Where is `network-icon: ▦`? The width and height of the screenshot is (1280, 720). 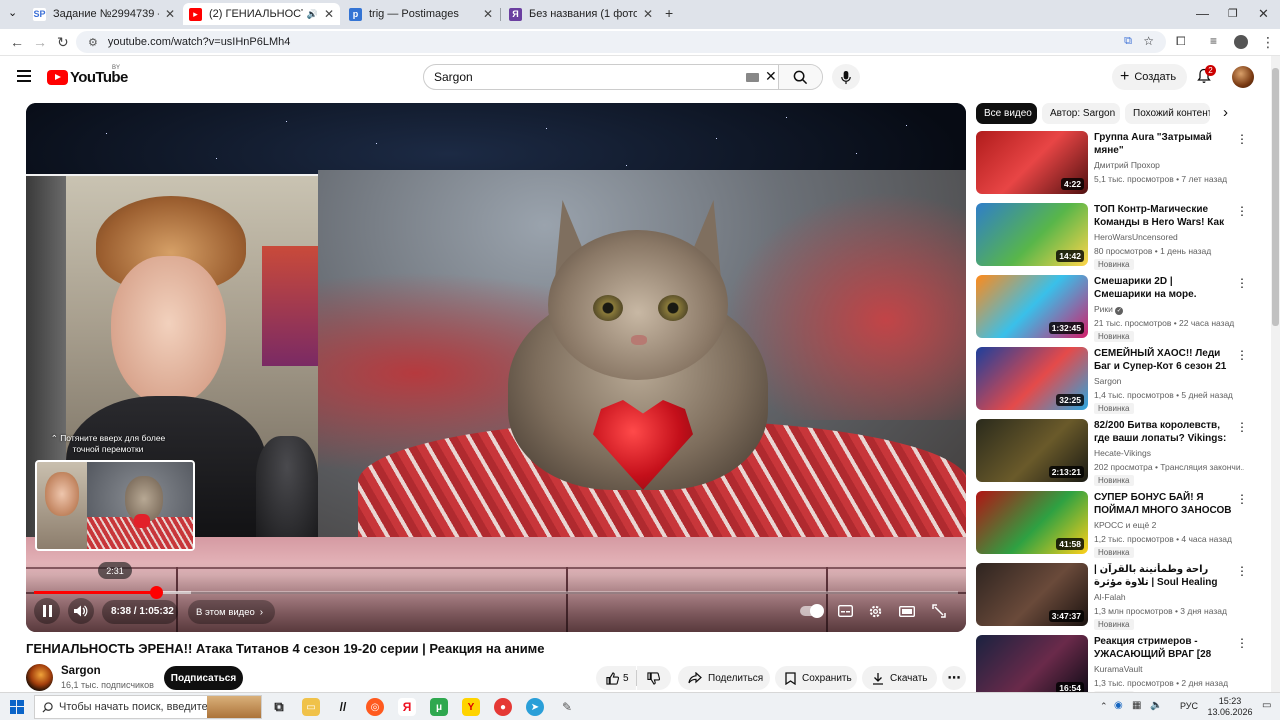
network-icon: ▦ is located at coordinates (1136, 705).